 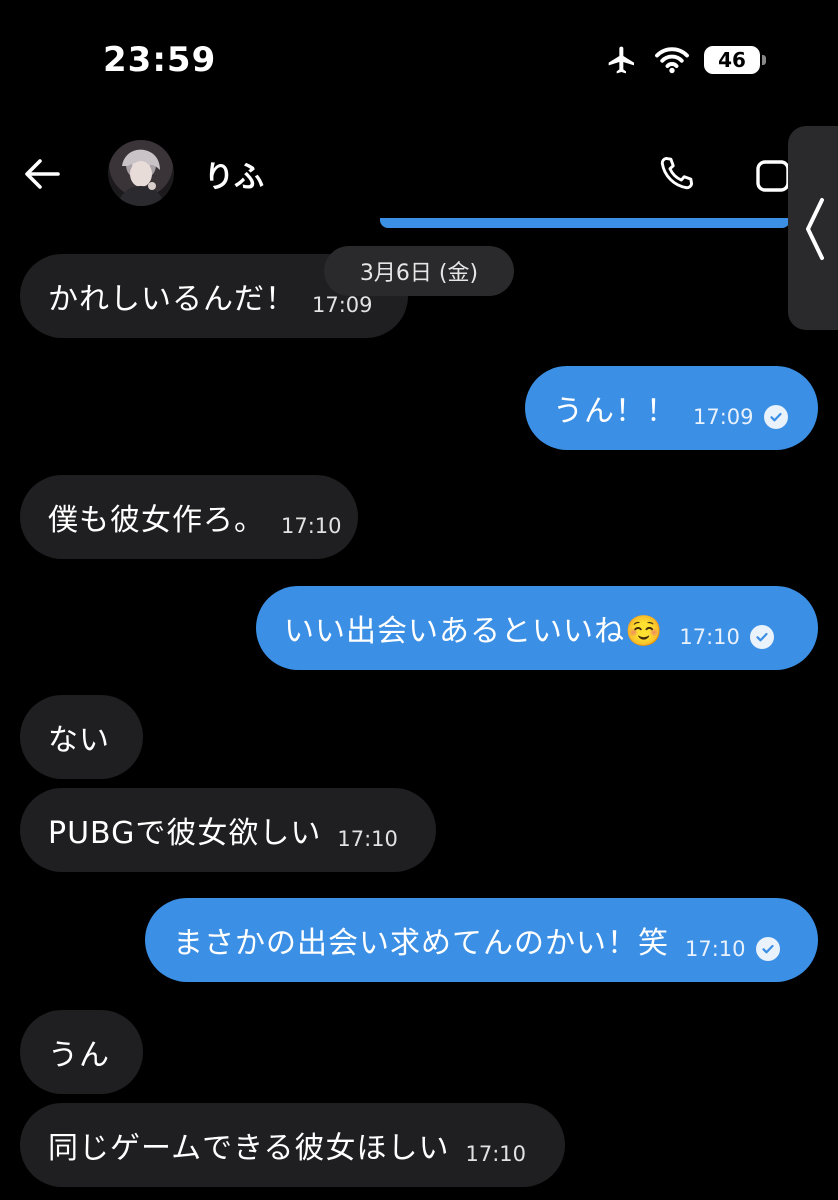 I want to click on message-bubble-incoming: うん, so click(x=81, y=1052).